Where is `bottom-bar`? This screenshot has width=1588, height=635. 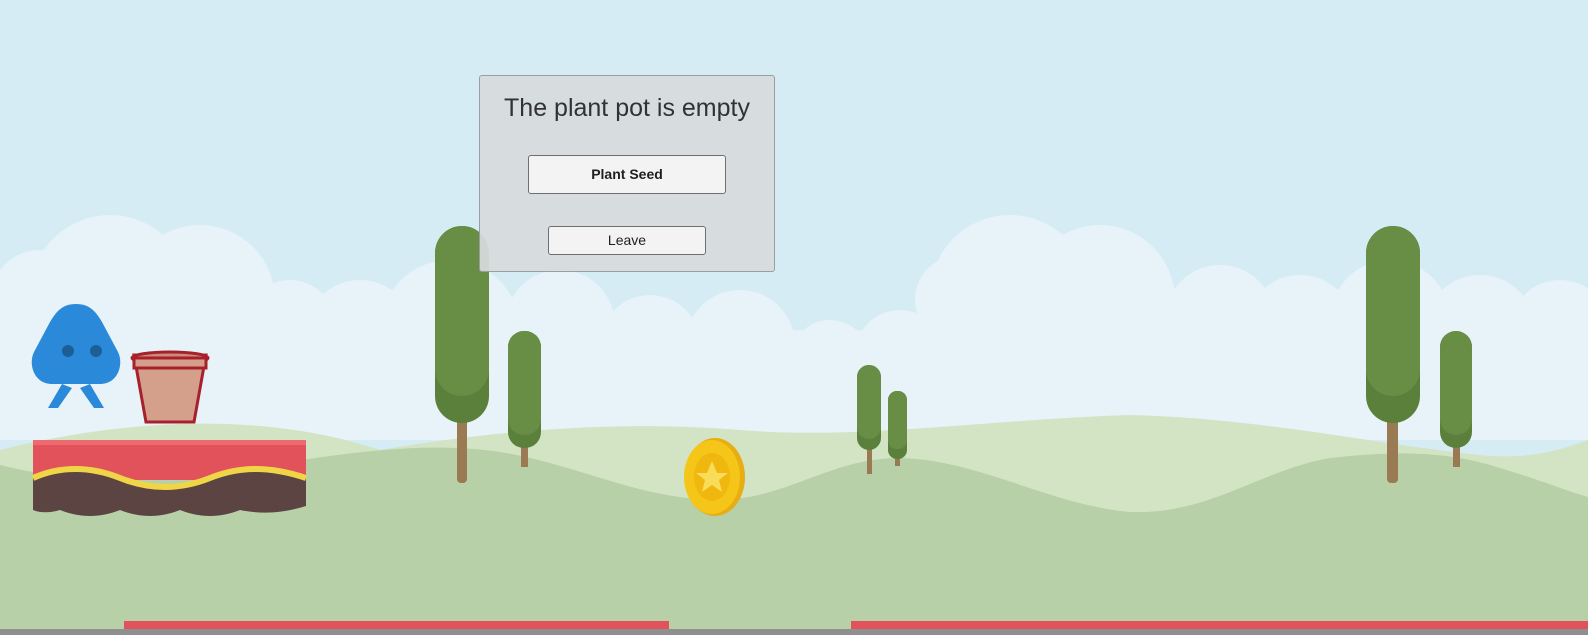 bottom-bar is located at coordinates (794, 632).